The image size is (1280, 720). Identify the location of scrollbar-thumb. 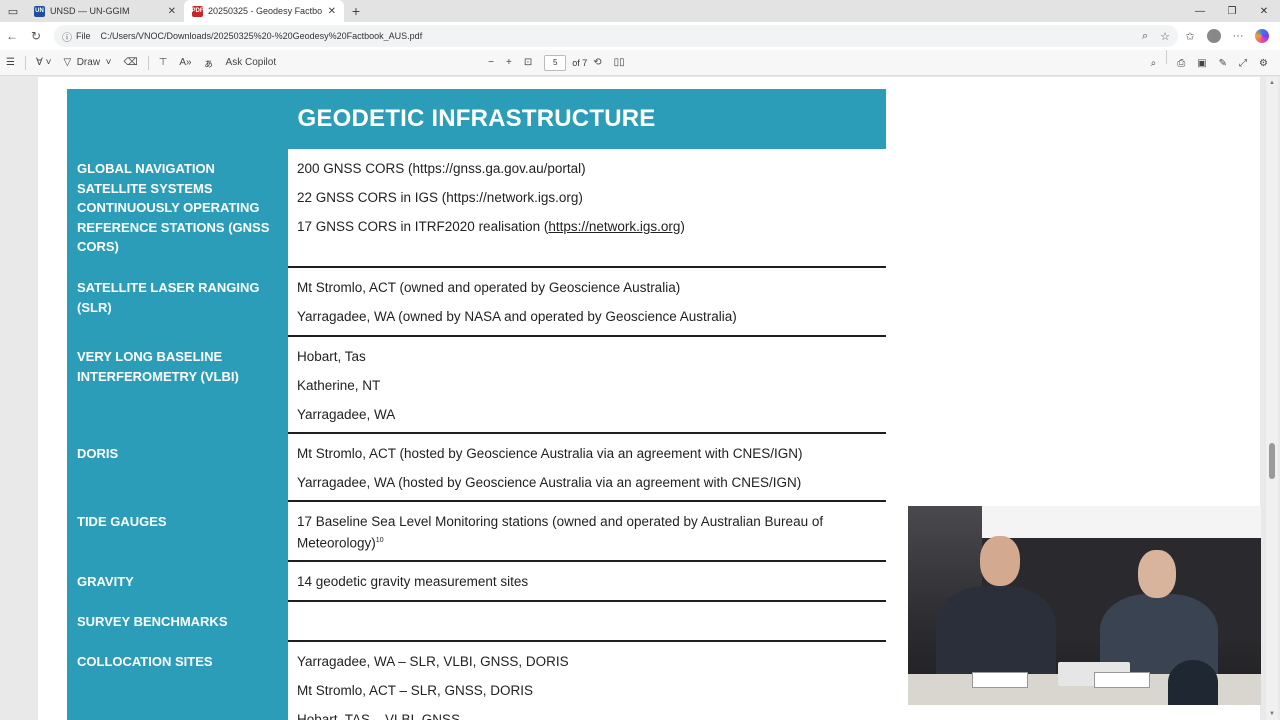
(1272, 461).